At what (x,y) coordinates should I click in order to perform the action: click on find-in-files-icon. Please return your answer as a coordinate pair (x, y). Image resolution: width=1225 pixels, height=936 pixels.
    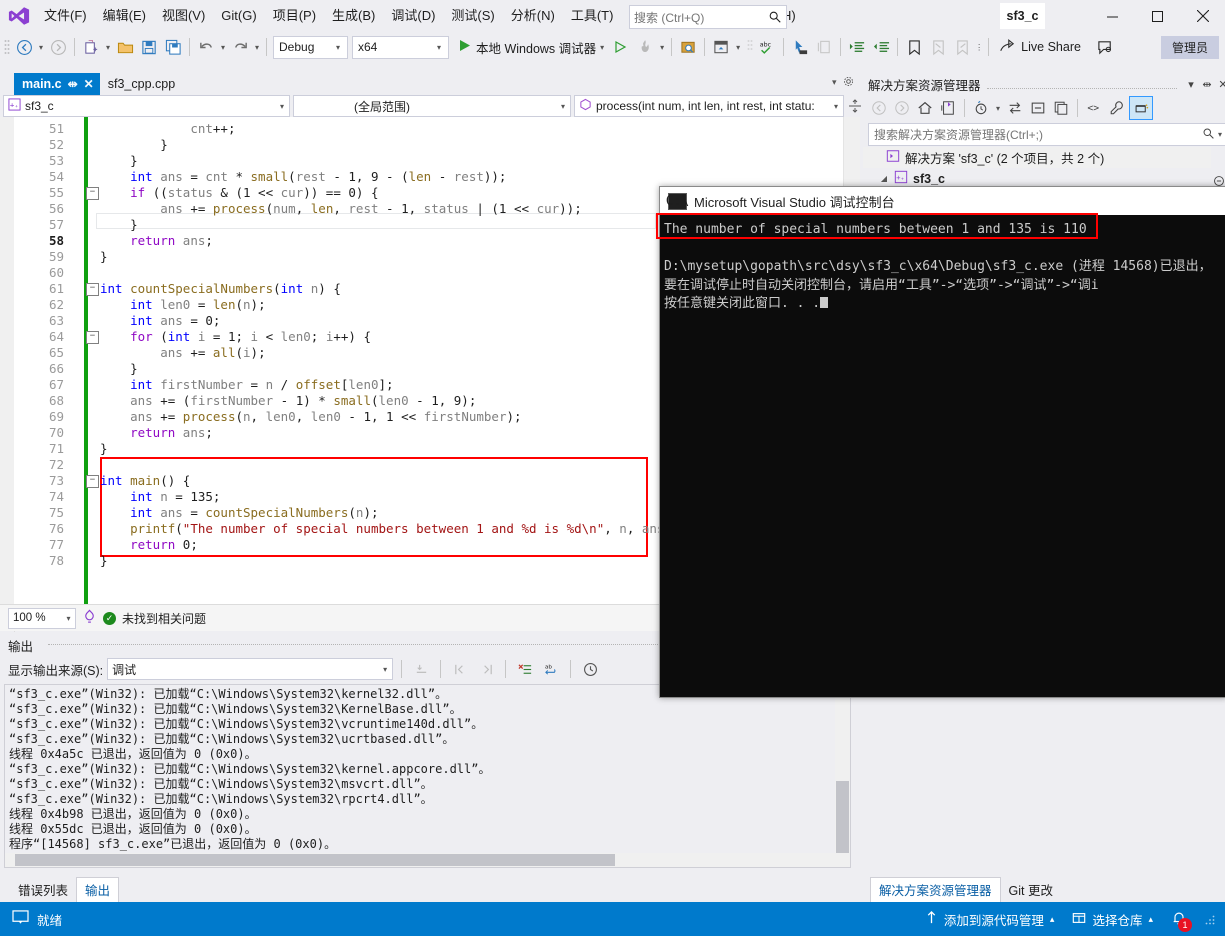
    Looking at the image, I should click on (688, 47).